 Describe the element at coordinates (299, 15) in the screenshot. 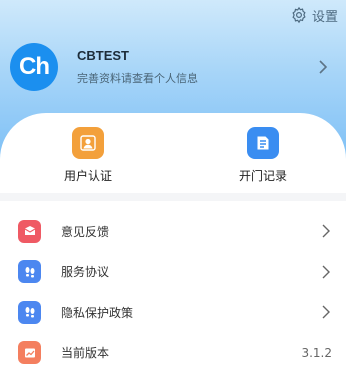

I see `gear-icon` at that location.